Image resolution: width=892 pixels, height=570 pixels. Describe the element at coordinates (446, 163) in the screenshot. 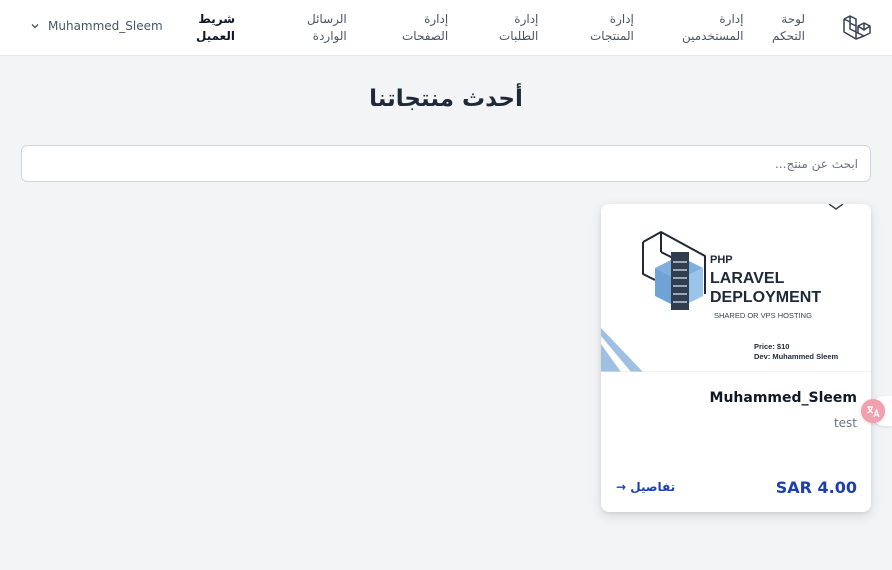

I see `search-input` at that location.